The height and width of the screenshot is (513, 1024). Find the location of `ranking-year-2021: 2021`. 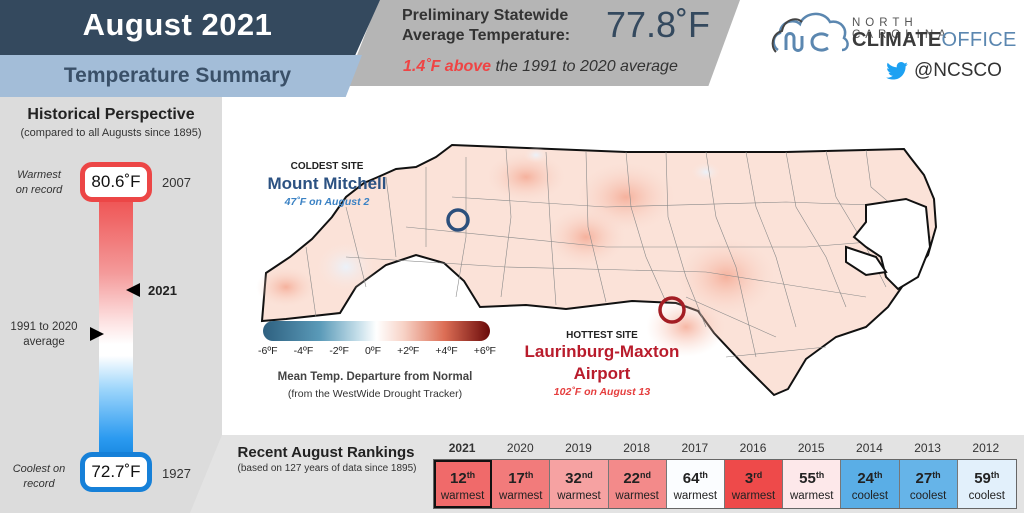

ranking-year-2021: 2021 is located at coordinates (462, 448).